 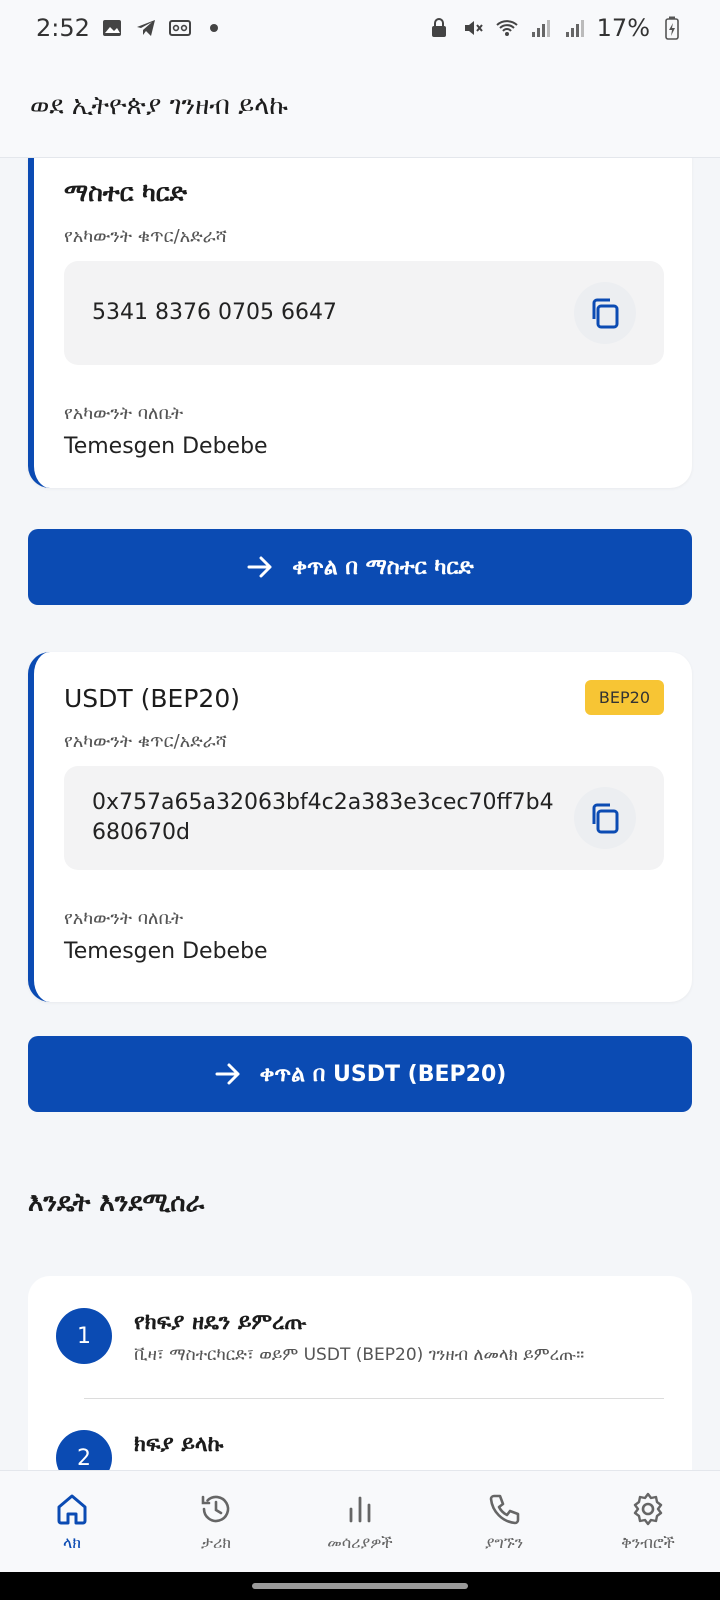 I want to click on signal-icon, so click(x=541, y=28).